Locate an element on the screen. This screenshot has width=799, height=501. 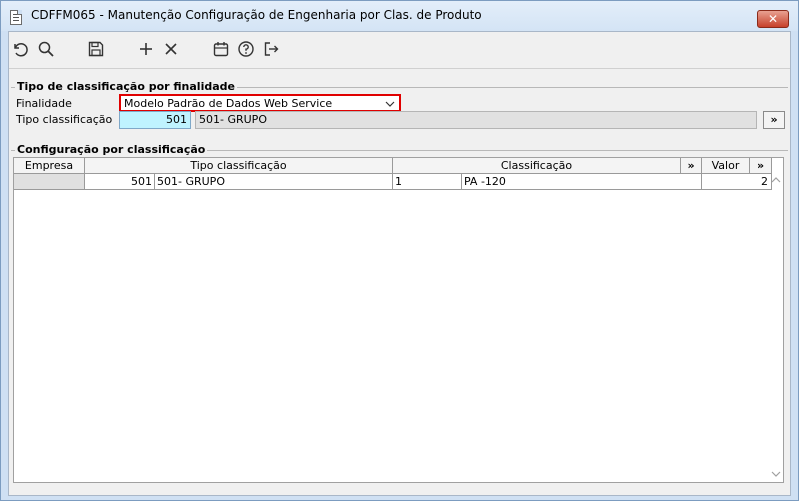
classificacao-more-button: » is located at coordinates (691, 166).